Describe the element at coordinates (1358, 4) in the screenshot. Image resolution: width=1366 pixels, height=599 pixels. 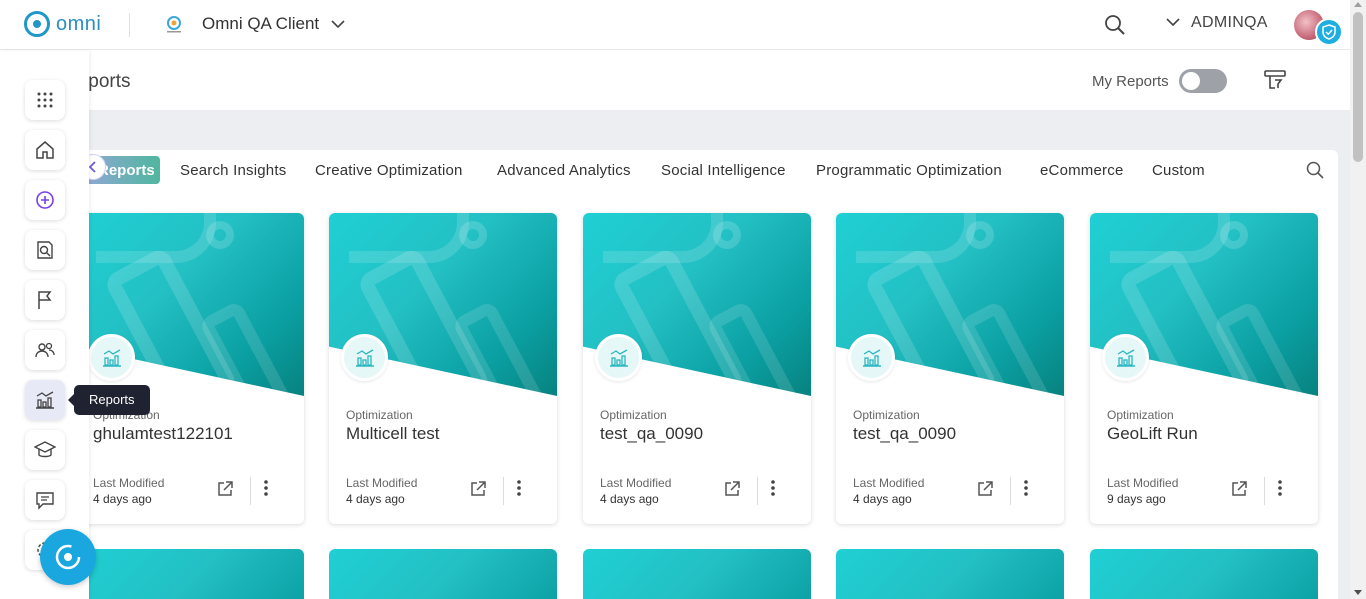
I see `scroll-up-arrow` at that location.